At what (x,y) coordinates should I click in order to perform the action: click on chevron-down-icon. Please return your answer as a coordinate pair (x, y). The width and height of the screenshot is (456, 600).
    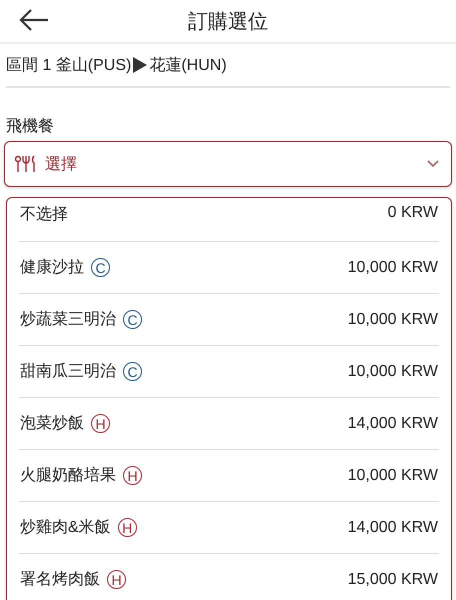
    Looking at the image, I should click on (433, 164).